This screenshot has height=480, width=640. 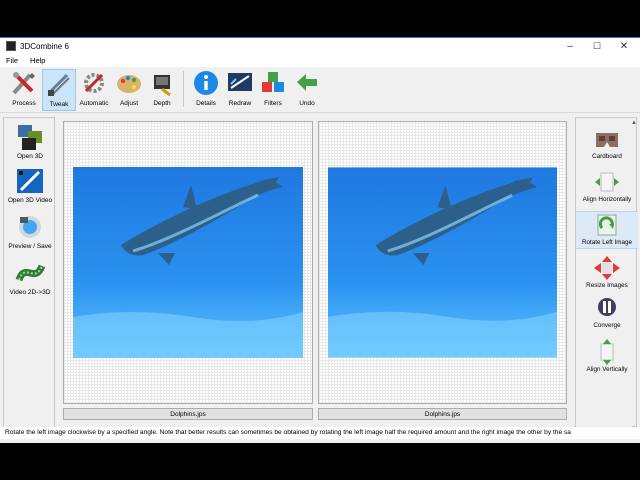 I want to click on automatic-button: Automatic, so click(x=94, y=90).